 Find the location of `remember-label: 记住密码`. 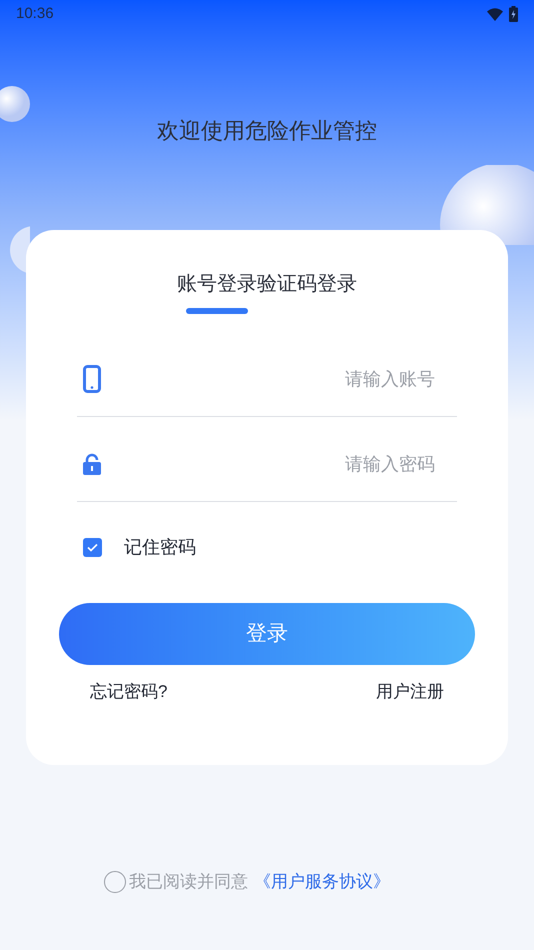

remember-label: 记住密码 is located at coordinates (160, 547).